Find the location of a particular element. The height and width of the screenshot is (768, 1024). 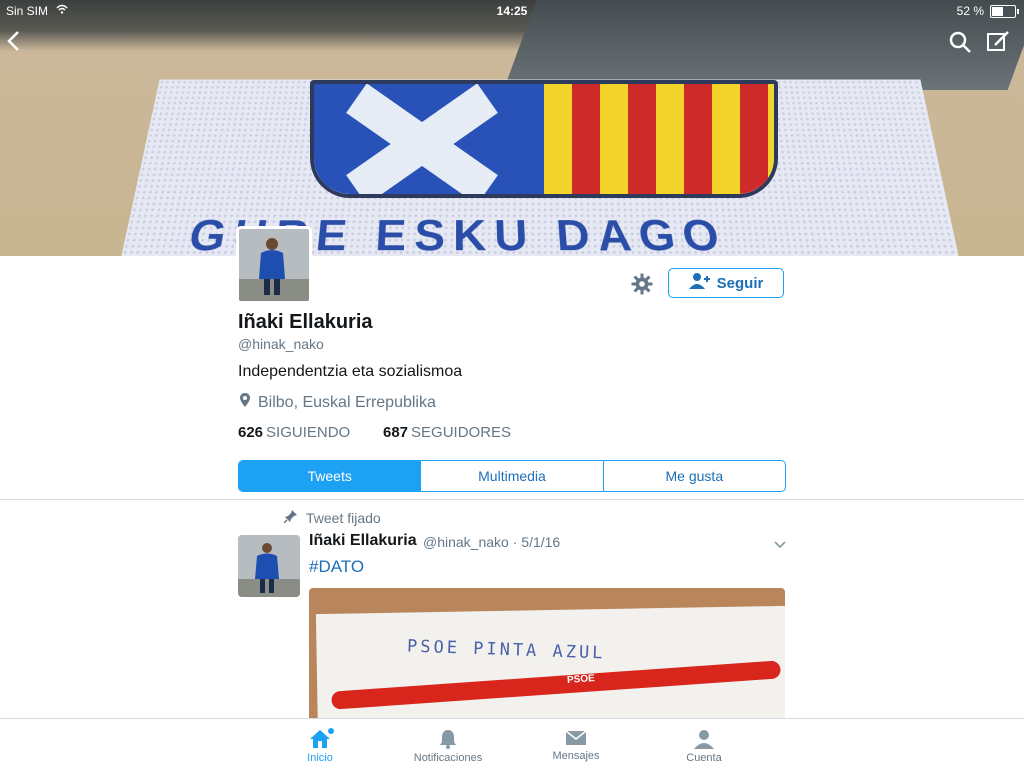

nav-messages: Mensajes is located at coordinates (576, 742).